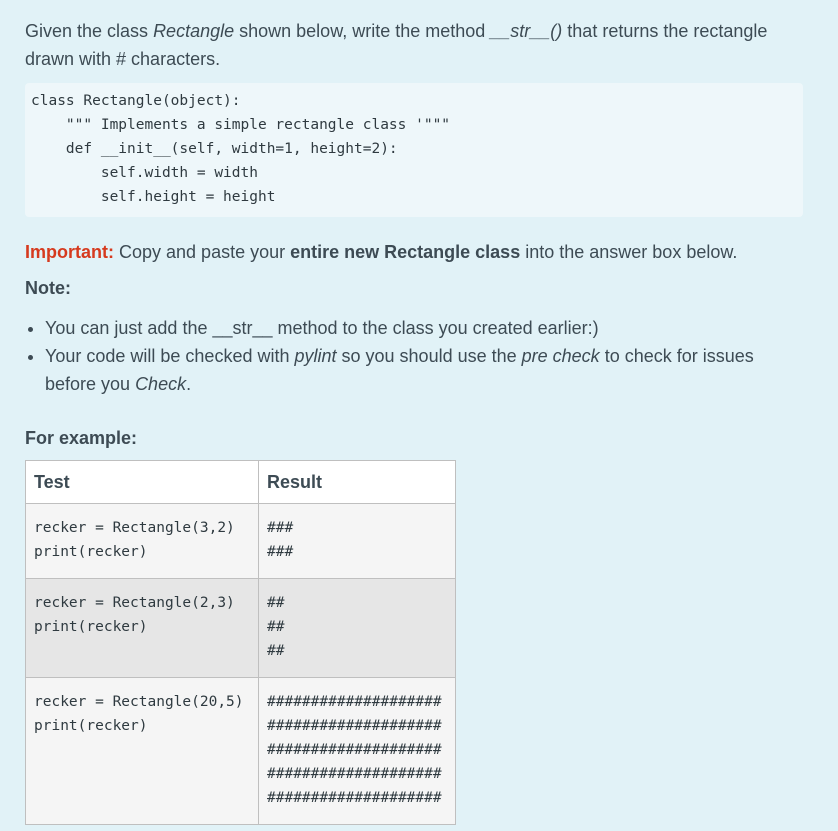 Image resolution: width=838 pixels, height=831 pixels. Describe the element at coordinates (357, 628) in the screenshot. I see `result-cell: ## ## ##` at that location.